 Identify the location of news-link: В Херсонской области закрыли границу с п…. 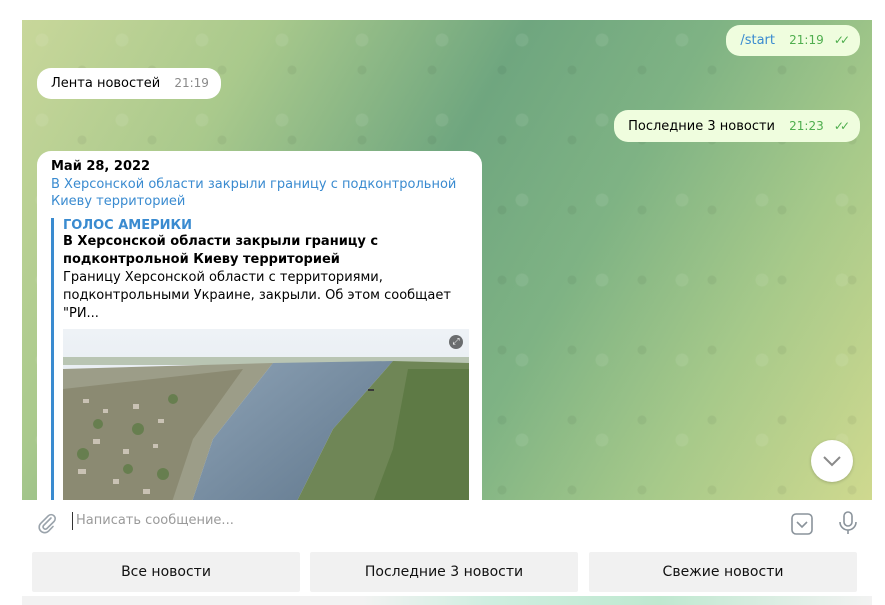
(259, 193).